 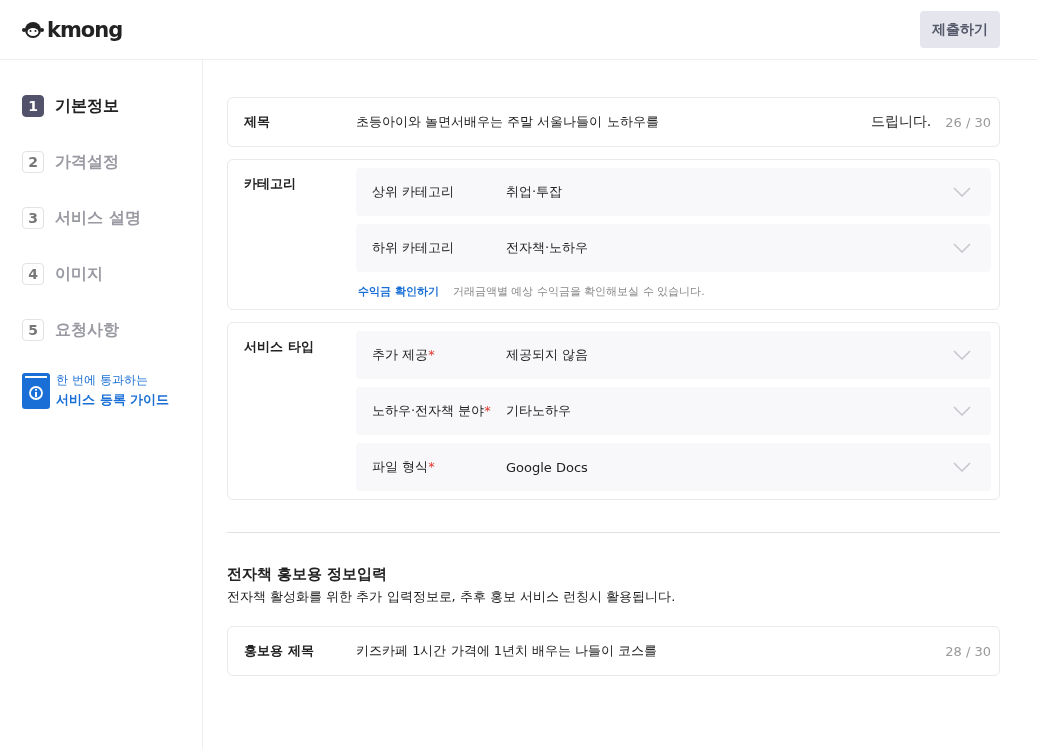 I want to click on submit-button: 제출하기, so click(x=960, y=29).